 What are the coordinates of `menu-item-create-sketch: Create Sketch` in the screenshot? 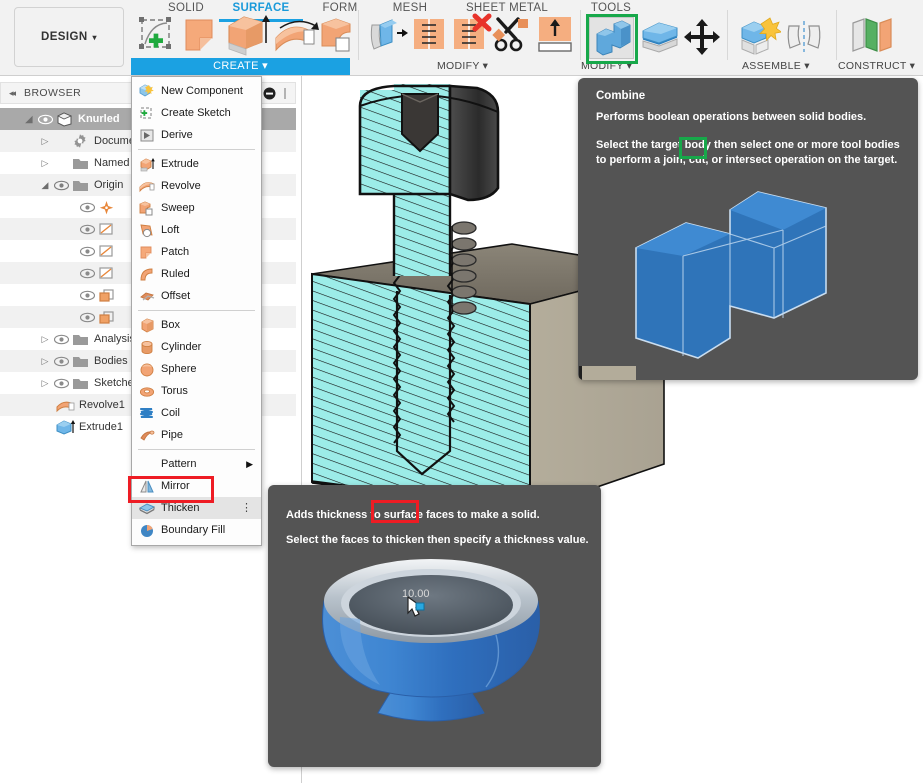 It's located at (196, 113).